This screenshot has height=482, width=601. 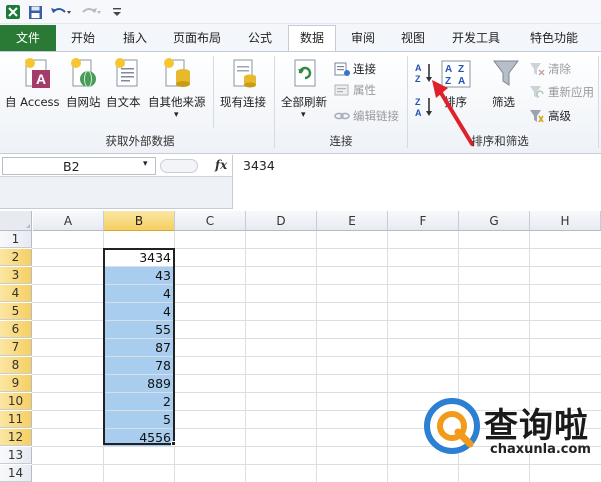 What do you see at coordinates (341, 141) in the screenshot?
I see `group-label-connections: 连接` at bounding box center [341, 141].